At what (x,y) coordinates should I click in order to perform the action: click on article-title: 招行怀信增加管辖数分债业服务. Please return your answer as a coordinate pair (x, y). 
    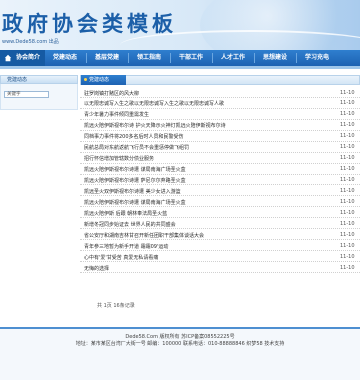
    Looking at the image, I should click on (119, 158).